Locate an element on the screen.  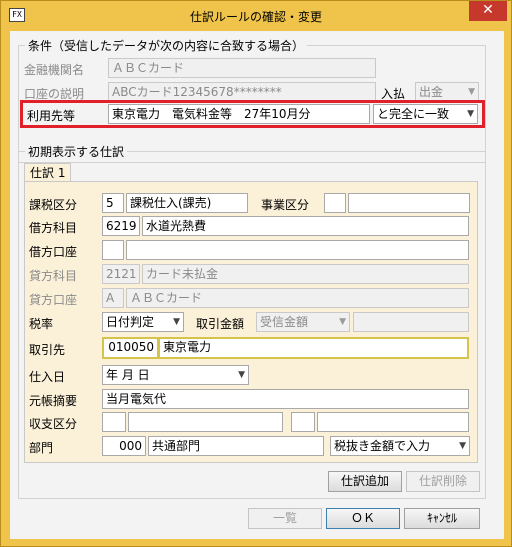
window-title: 仕訳ルールの確認・変更 is located at coordinates (255, 17).